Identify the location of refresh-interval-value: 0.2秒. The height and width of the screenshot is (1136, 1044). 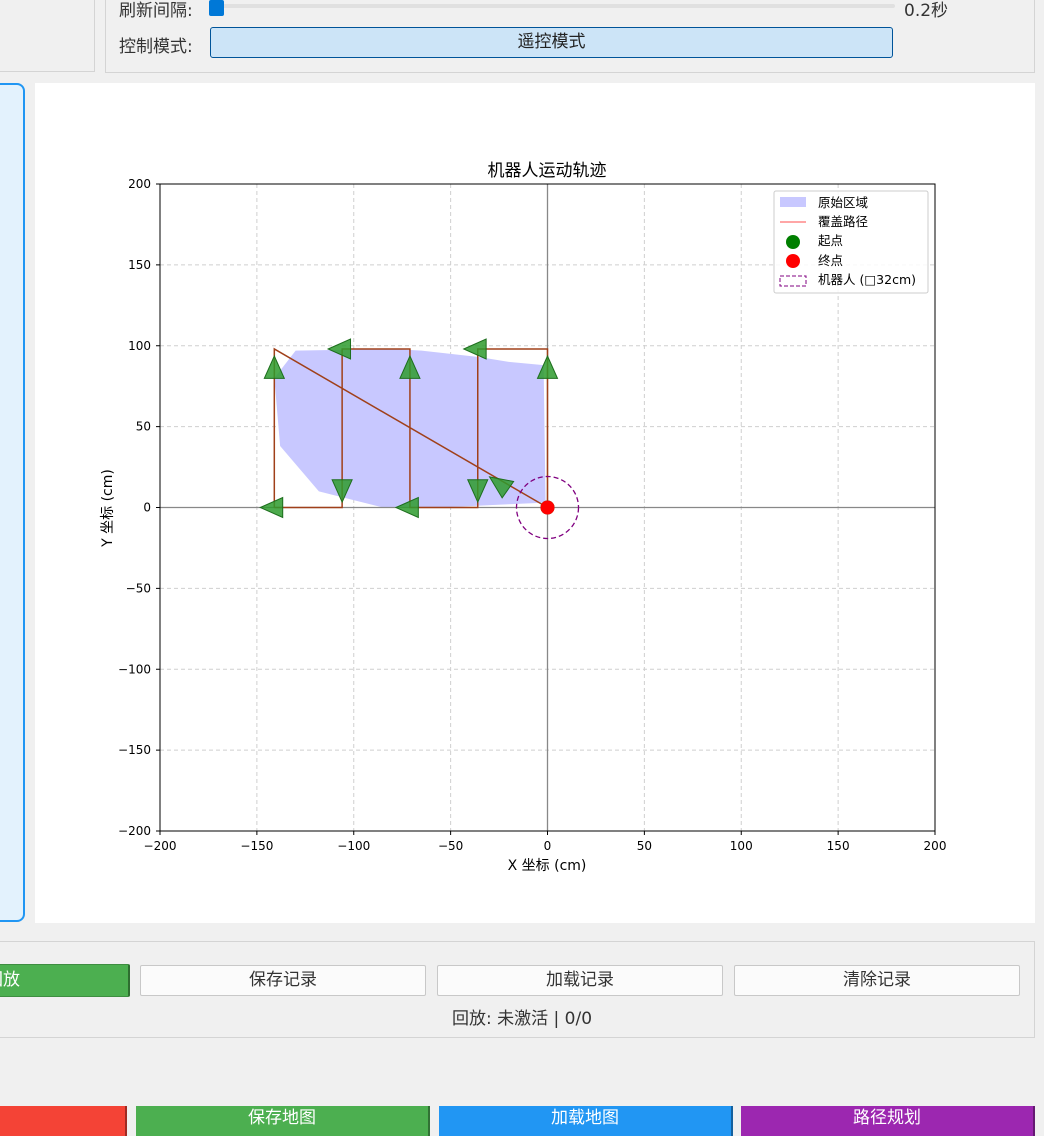
(926, 11).